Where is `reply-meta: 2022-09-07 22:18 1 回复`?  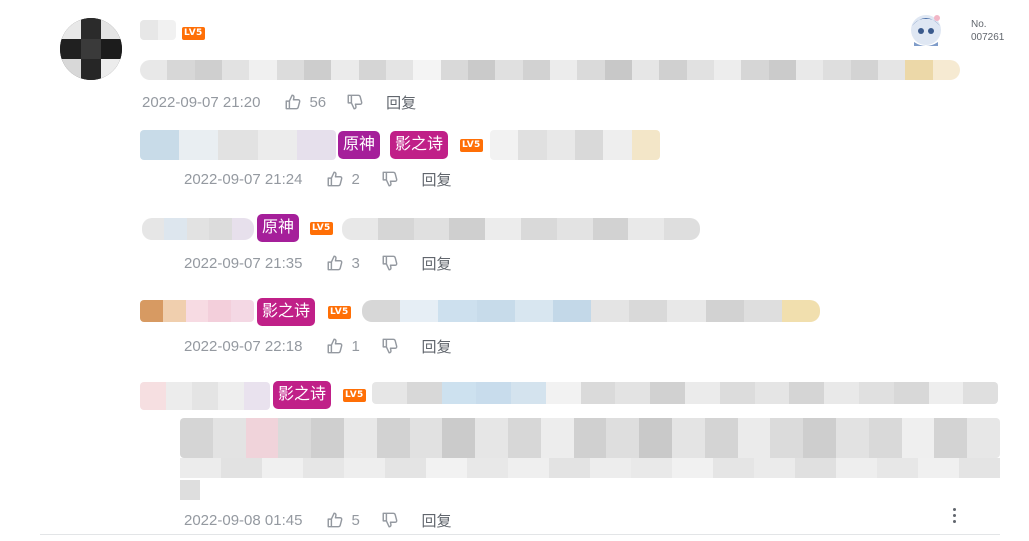
reply-meta: 2022-09-07 22:18 1 回复 is located at coordinates (317, 346).